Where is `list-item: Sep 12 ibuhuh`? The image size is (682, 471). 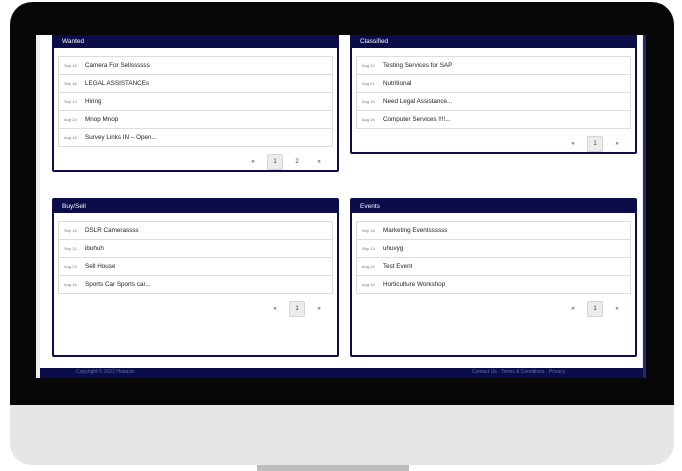 list-item: Sep 12 ibuhuh is located at coordinates (195, 249).